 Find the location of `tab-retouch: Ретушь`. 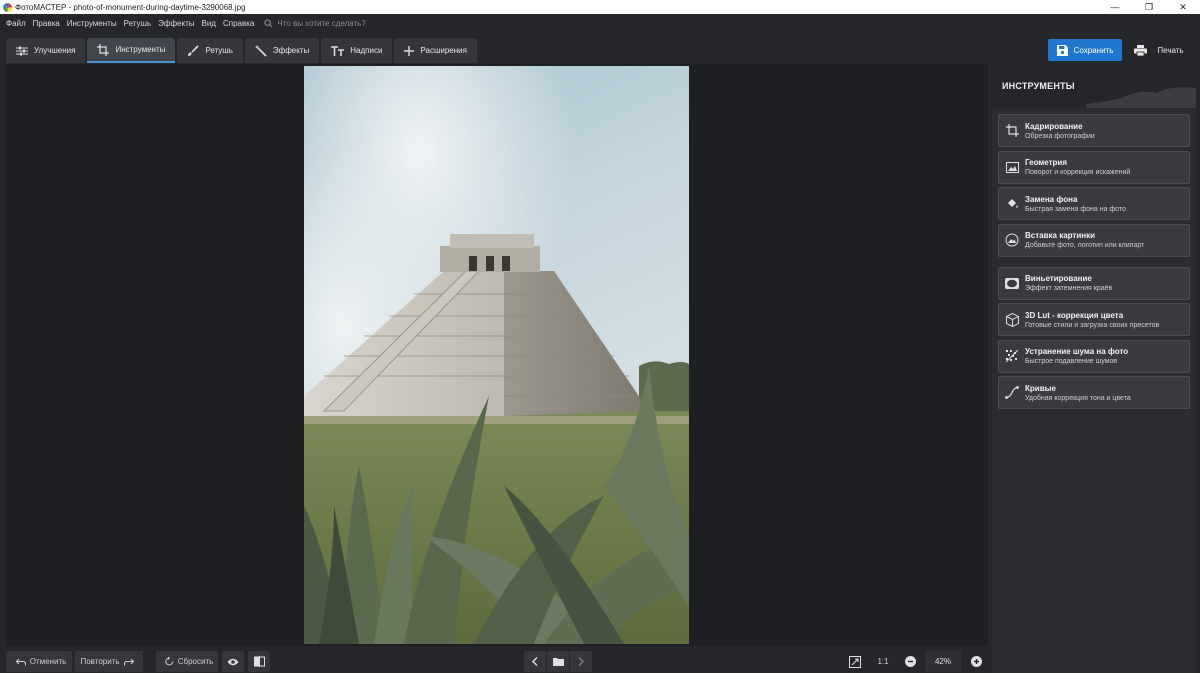

tab-retouch: Ретушь is located at coordinates (210, 50).